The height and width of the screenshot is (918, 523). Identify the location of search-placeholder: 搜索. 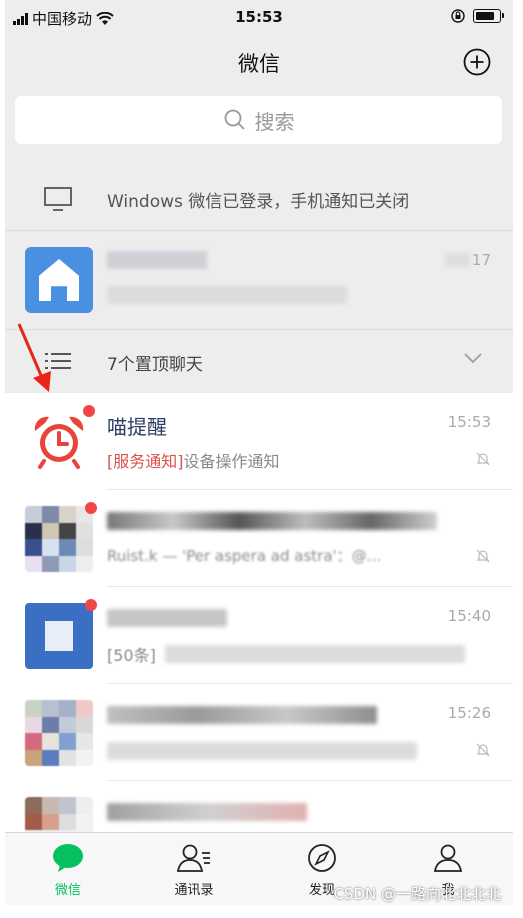
(274, 121).